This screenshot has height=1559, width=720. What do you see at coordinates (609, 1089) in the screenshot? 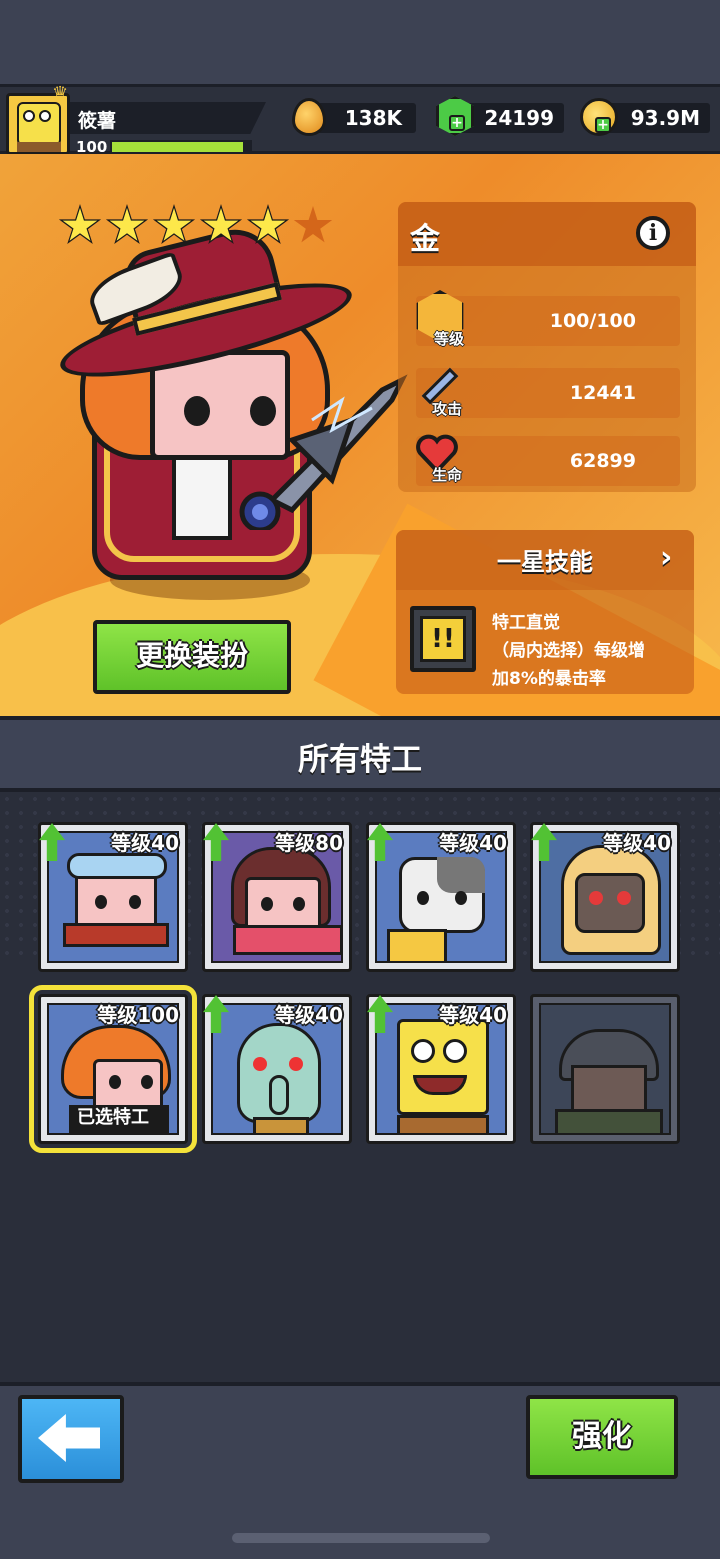
I see `agent-head` at bounding box center [609, 1089].